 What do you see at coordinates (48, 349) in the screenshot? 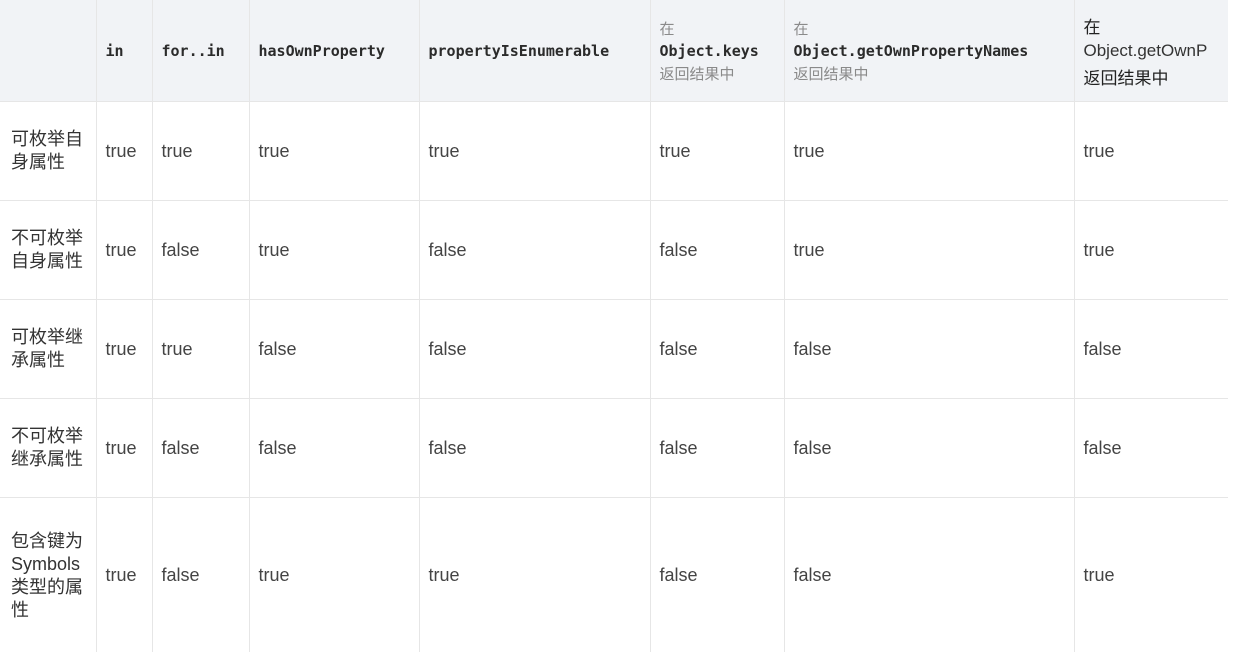
I see `row-label: 可枚举继承属性` at bounding box center [48, 349].